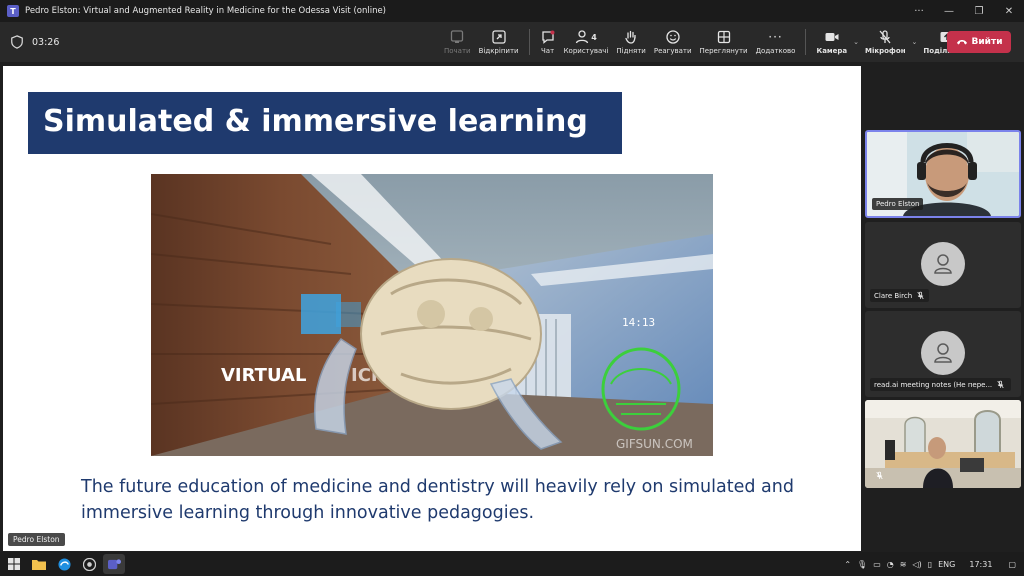  Describe the element at coordinates (457, 36) in the screenshot. I see `record-icon` at that location.